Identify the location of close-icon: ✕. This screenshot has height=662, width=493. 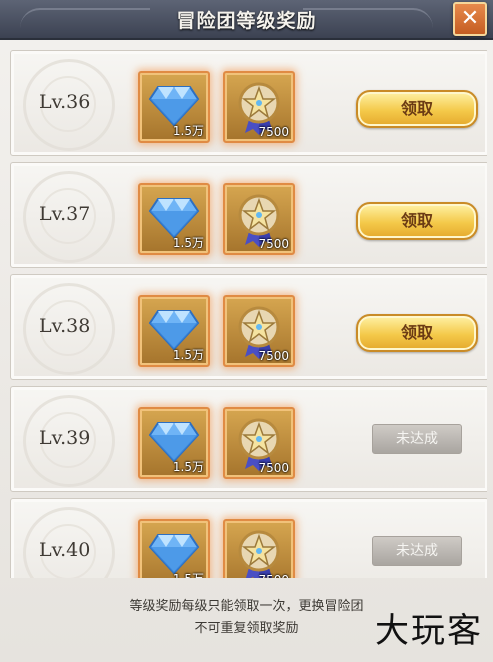
(470, 18).